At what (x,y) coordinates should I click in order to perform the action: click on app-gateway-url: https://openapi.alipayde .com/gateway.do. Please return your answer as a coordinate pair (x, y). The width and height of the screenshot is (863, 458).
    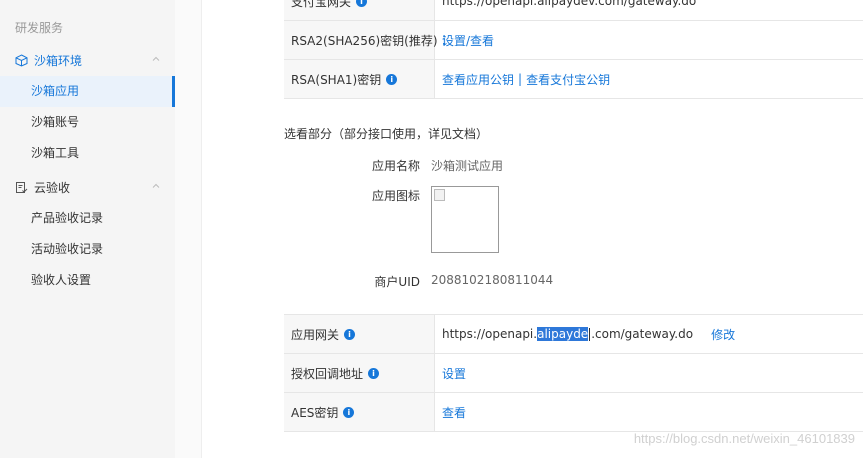
    Looking at the image, I should click on (567, 334).